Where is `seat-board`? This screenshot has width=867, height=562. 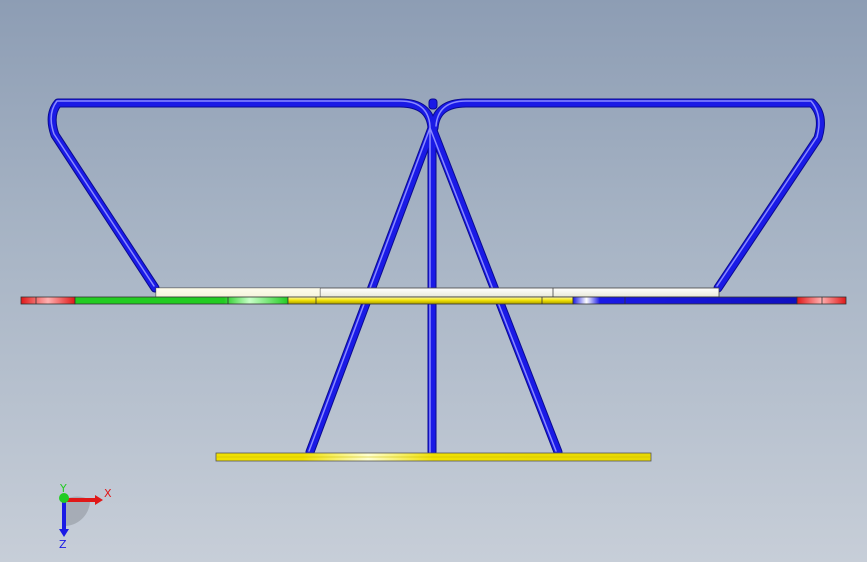 seat-board is located at coordinates (437, 292).